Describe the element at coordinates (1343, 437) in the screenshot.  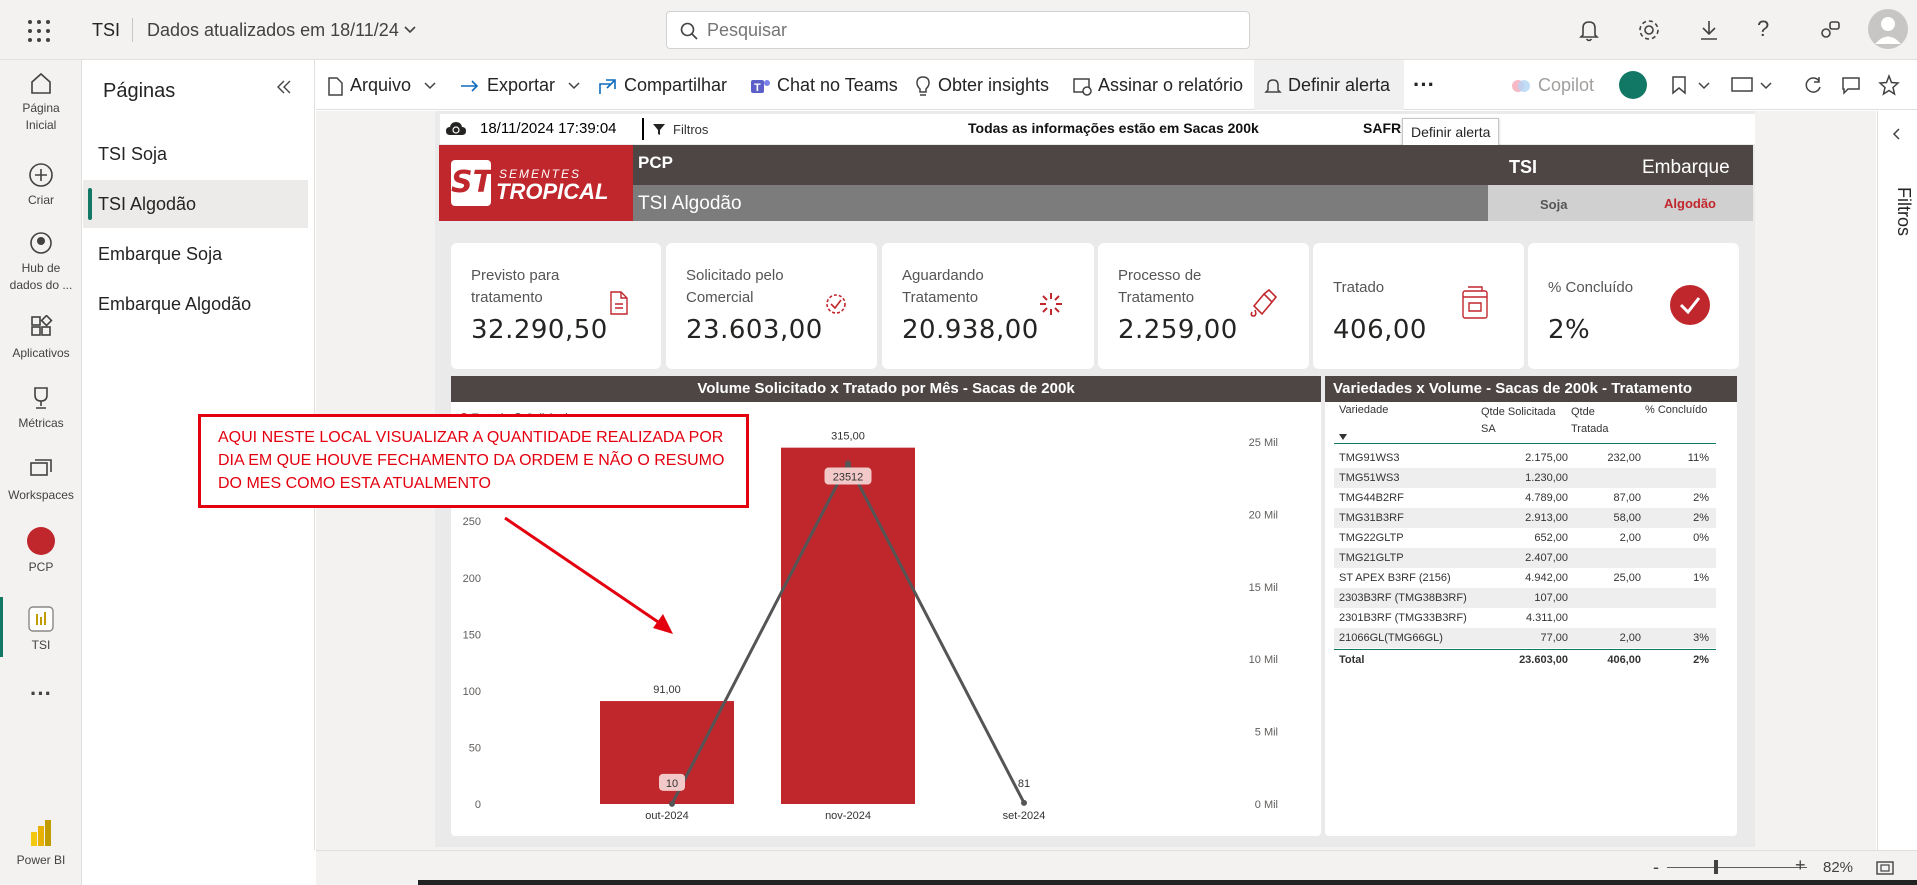
I see `sort-desc-icon` at that location.